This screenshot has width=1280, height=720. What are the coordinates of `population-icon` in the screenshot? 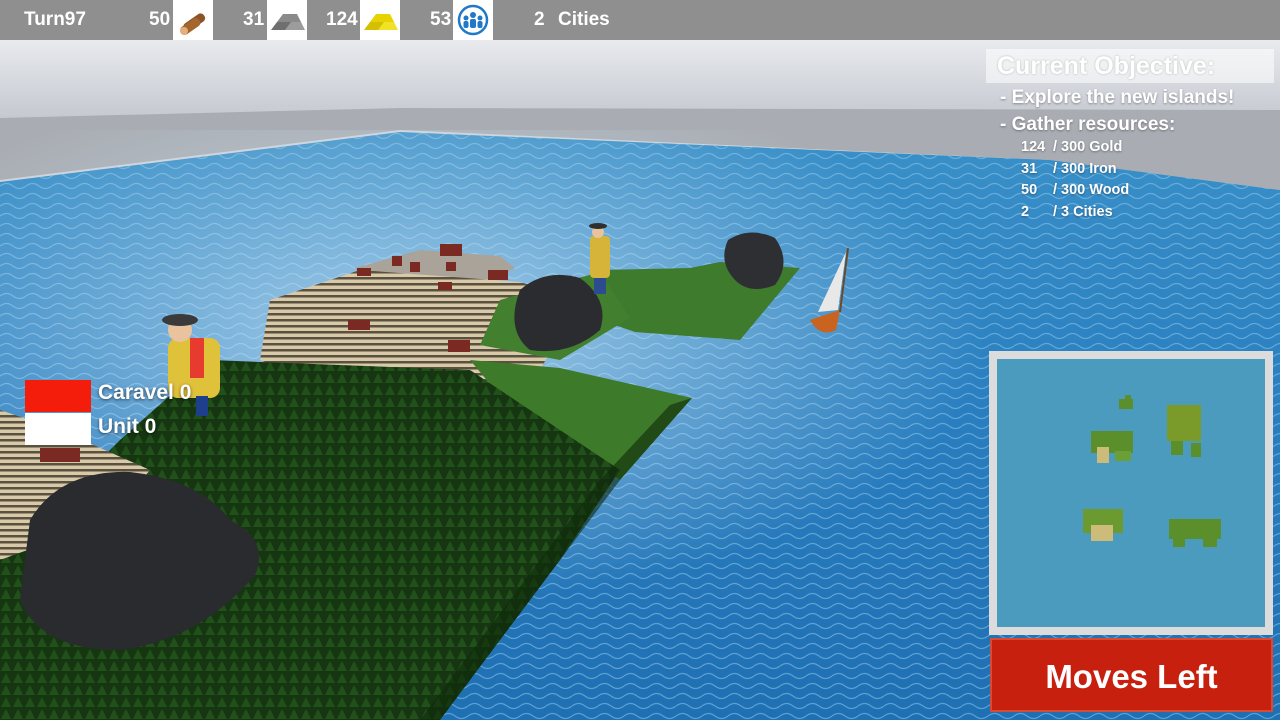 It's located at (473, 20).